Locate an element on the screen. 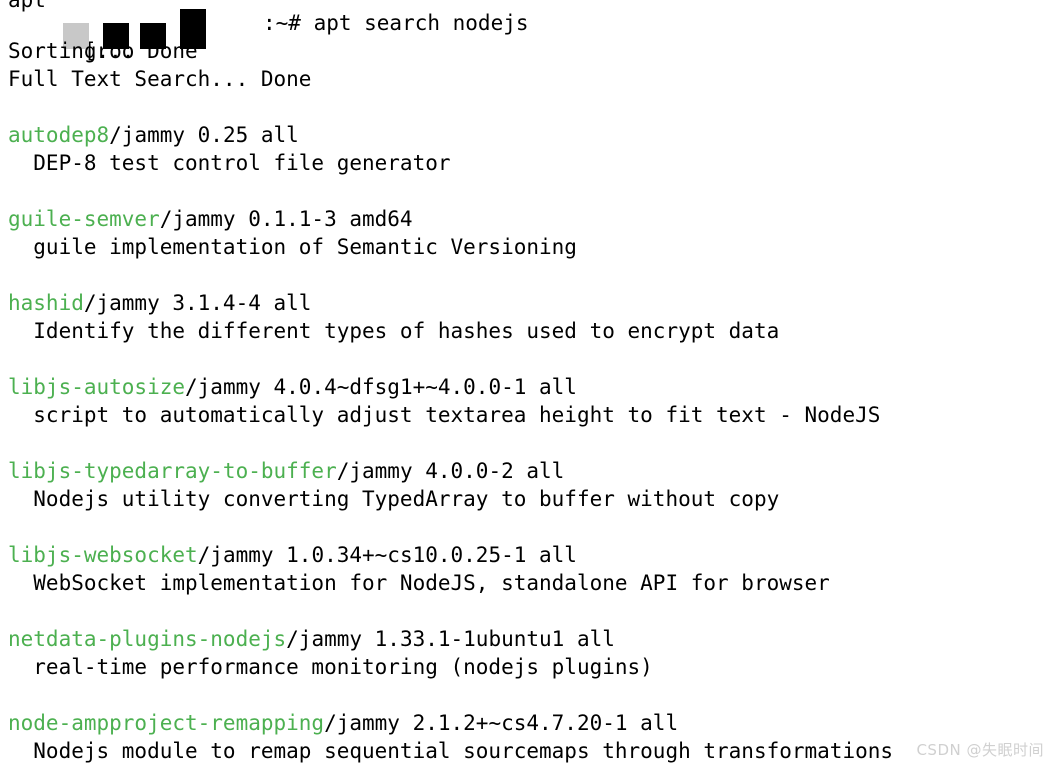 The width and height of the screenshot is (1058, 770). package-name: libjs-typedarray-to-buffer is located at coordinates (172, 471).